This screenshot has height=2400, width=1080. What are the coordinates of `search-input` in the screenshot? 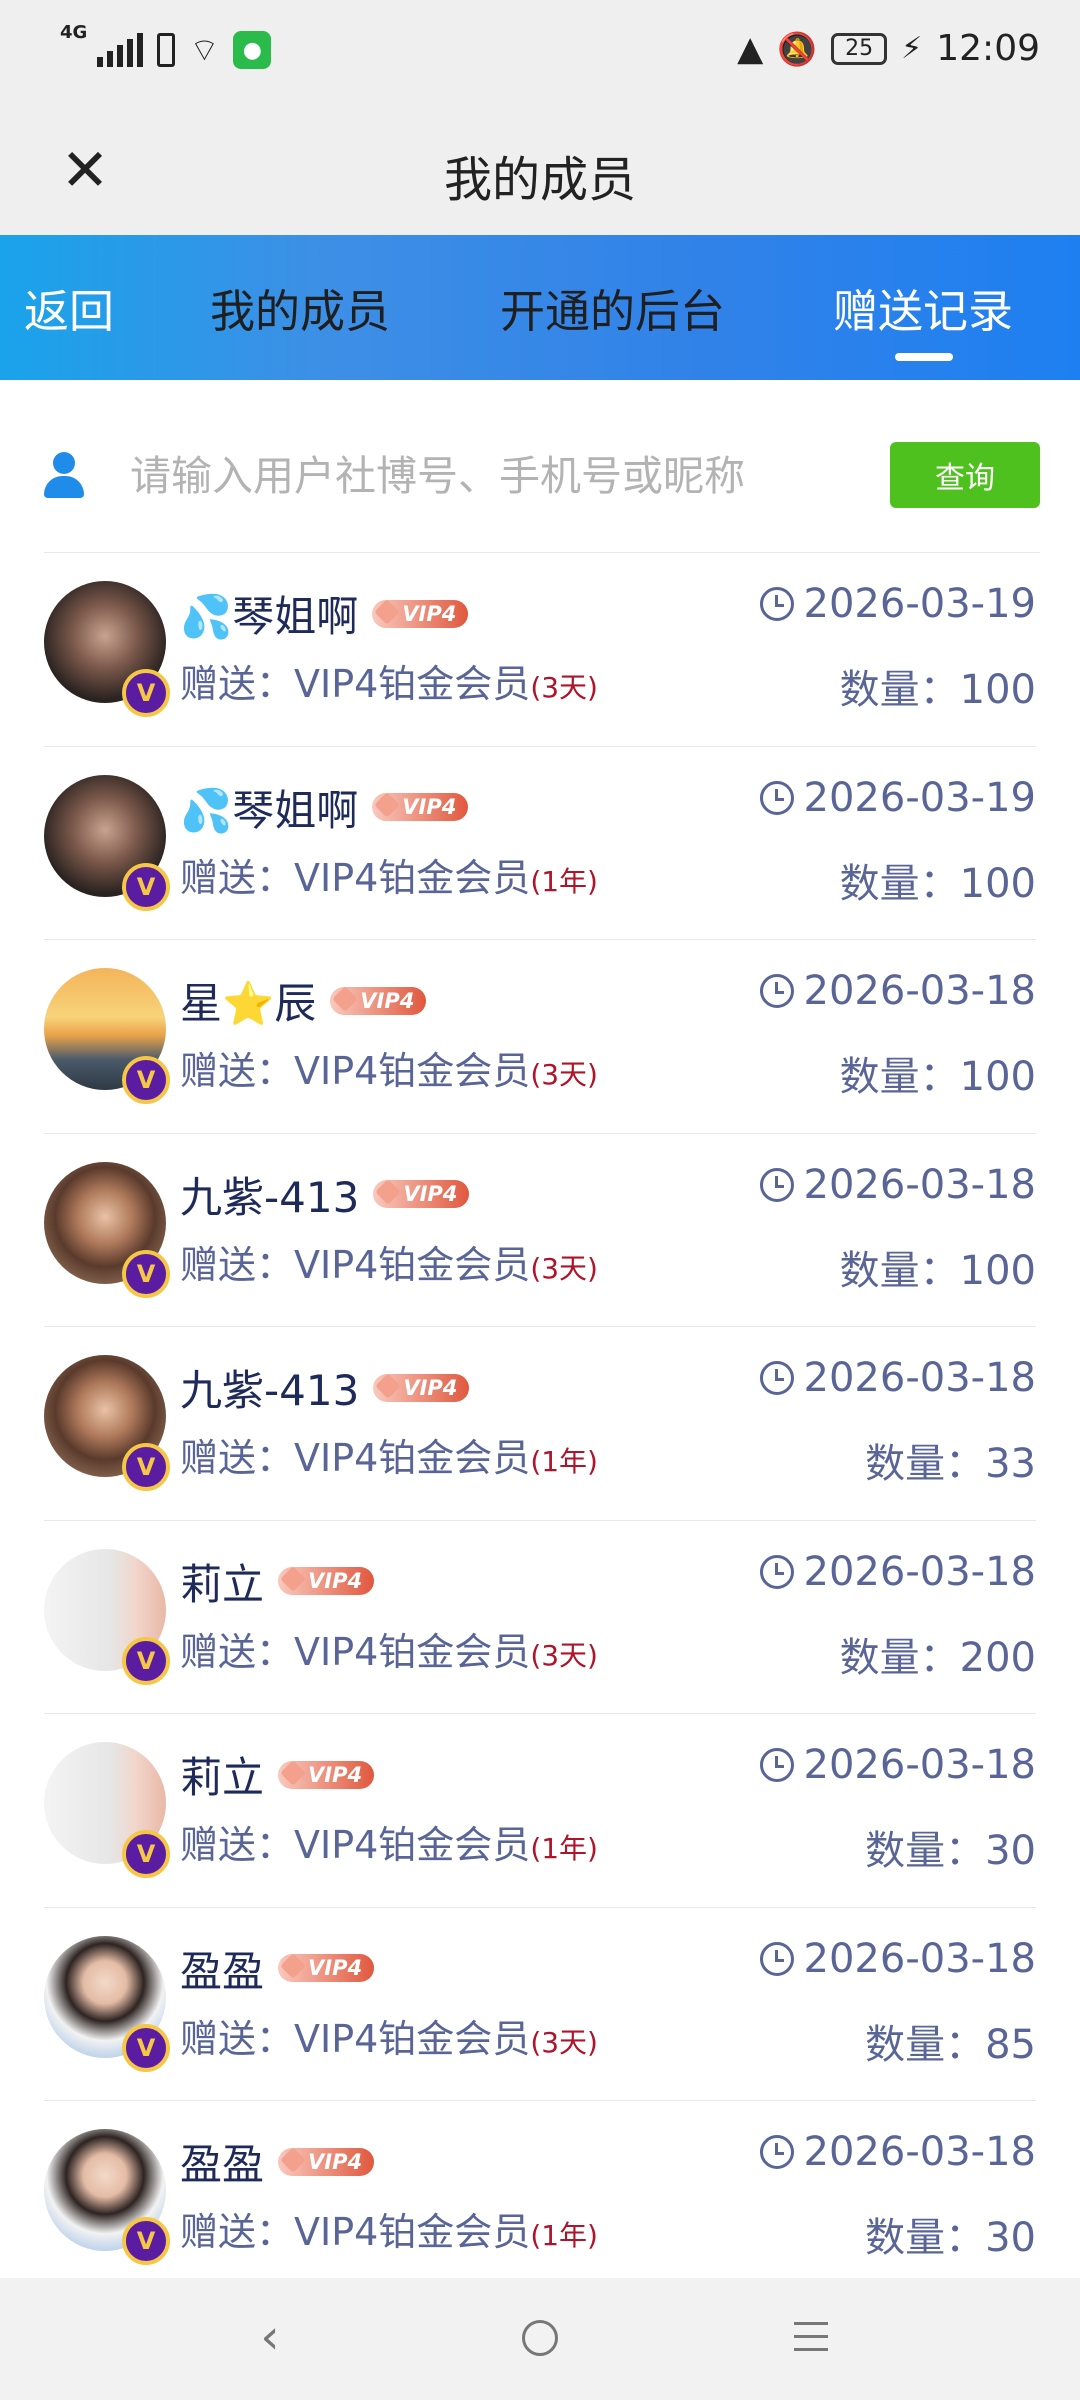 It's located at (510, 476).